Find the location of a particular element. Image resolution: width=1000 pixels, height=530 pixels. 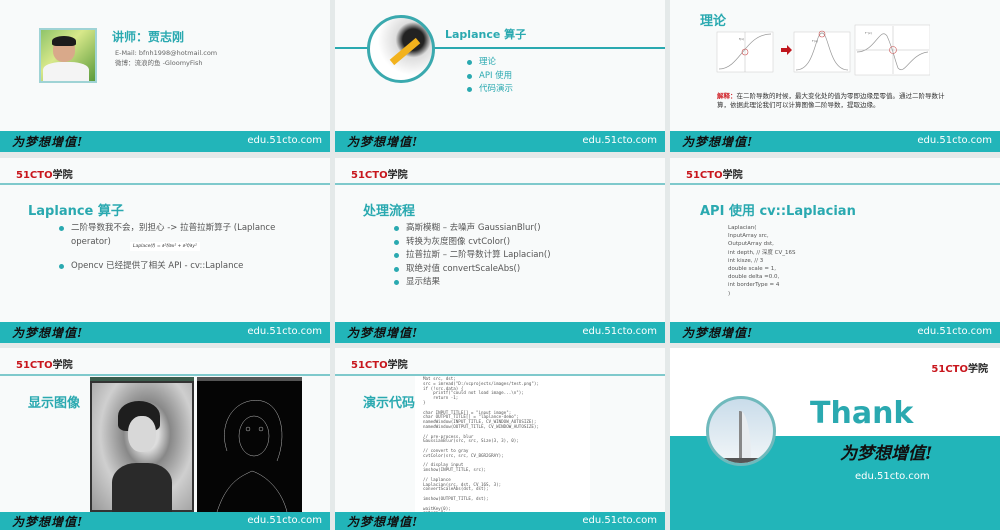

bullet-item: 转换为灰度图像 cvtColor() is located at coordinates (471, 243).